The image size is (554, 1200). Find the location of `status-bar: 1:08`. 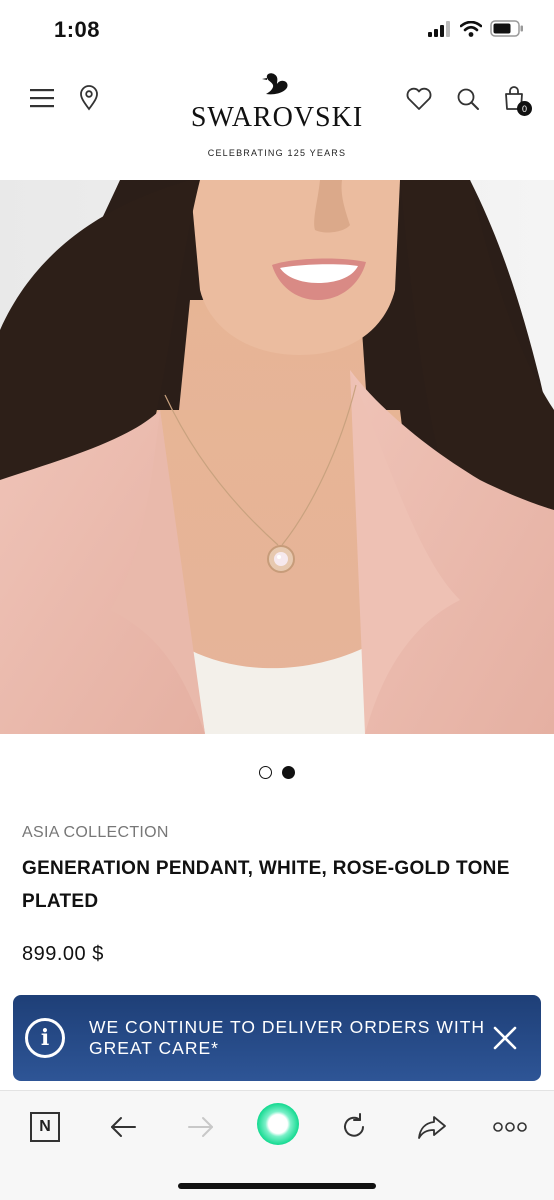

status-bar: 1:08 is located at coordinates (277, 30).